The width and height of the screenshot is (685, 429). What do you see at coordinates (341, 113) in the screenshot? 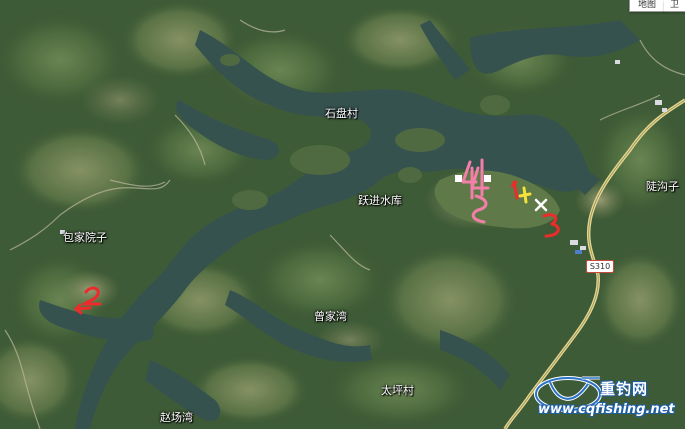
I see `place-label-shipan-village: 石盘村` at bounding box center [341, 113].